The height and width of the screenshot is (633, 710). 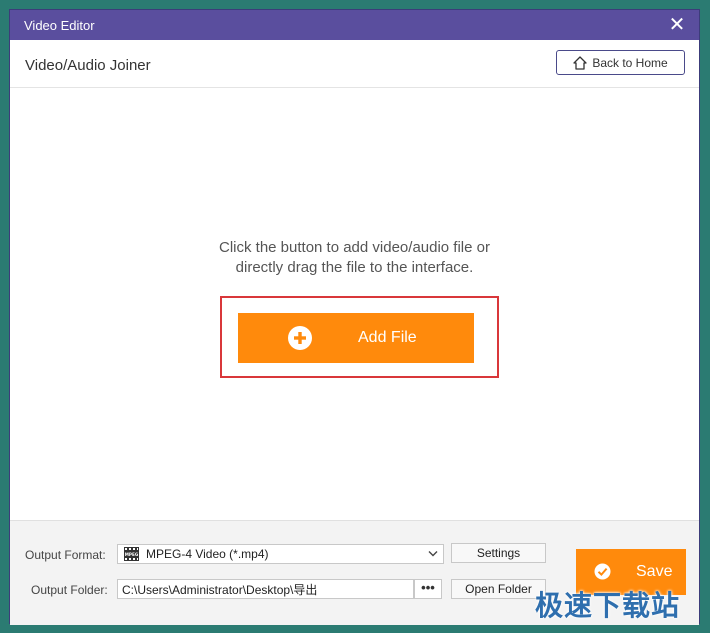 What do you see at coordinates (498, 589) in the screenshot?
I see `open-folder-button: Open Folder` at bounding box center [498, 589].